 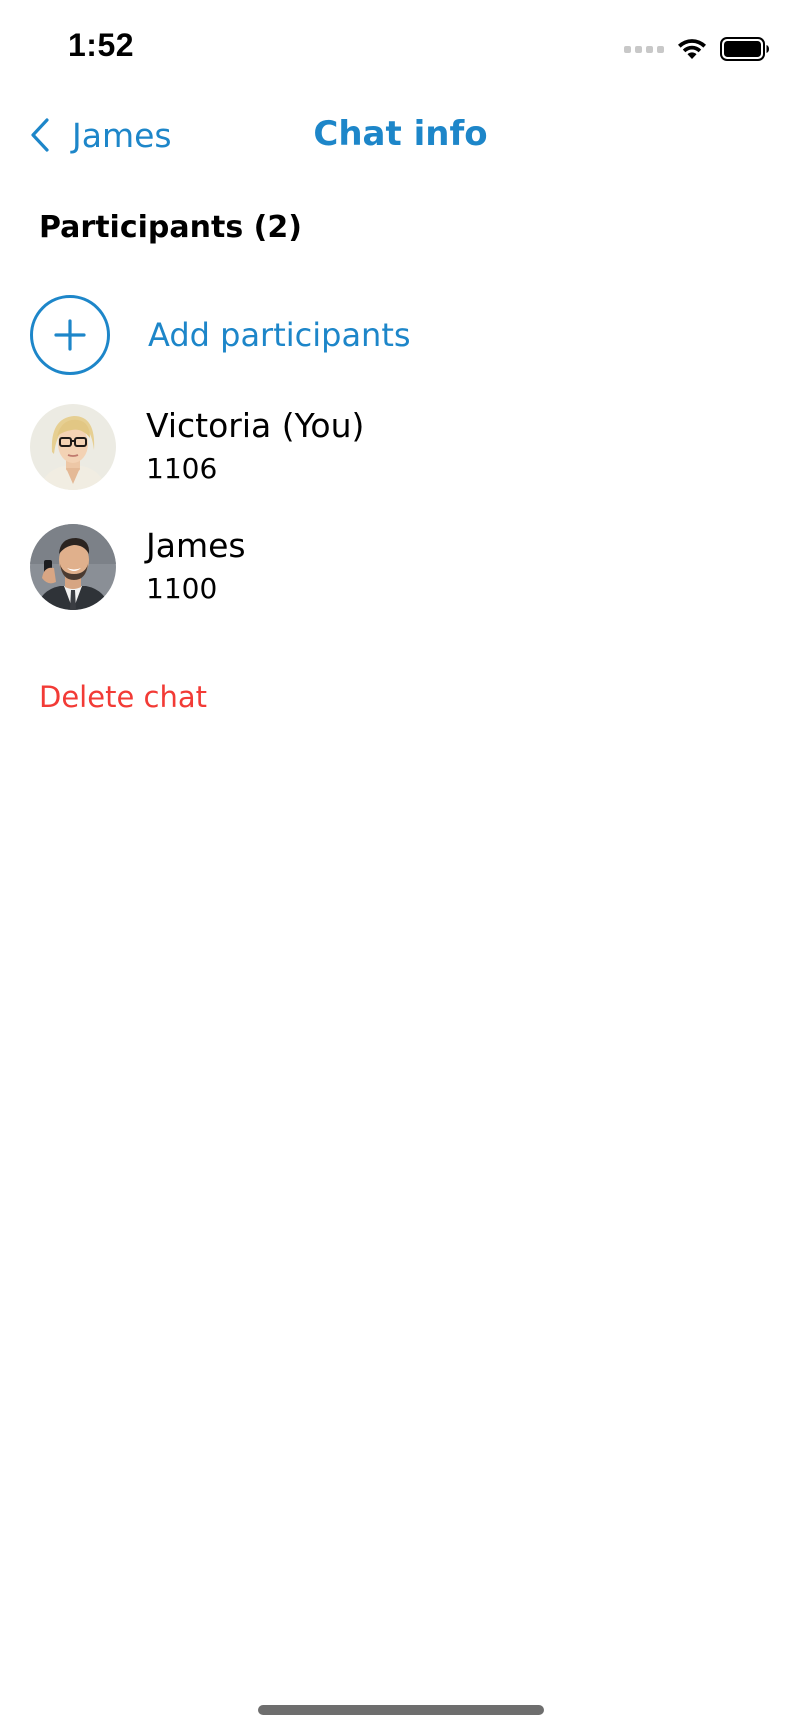 What do you see at coordinates (182, 468) in the screenshot?
I see `participant-extension: 1106` at bounding box center [182, 468].